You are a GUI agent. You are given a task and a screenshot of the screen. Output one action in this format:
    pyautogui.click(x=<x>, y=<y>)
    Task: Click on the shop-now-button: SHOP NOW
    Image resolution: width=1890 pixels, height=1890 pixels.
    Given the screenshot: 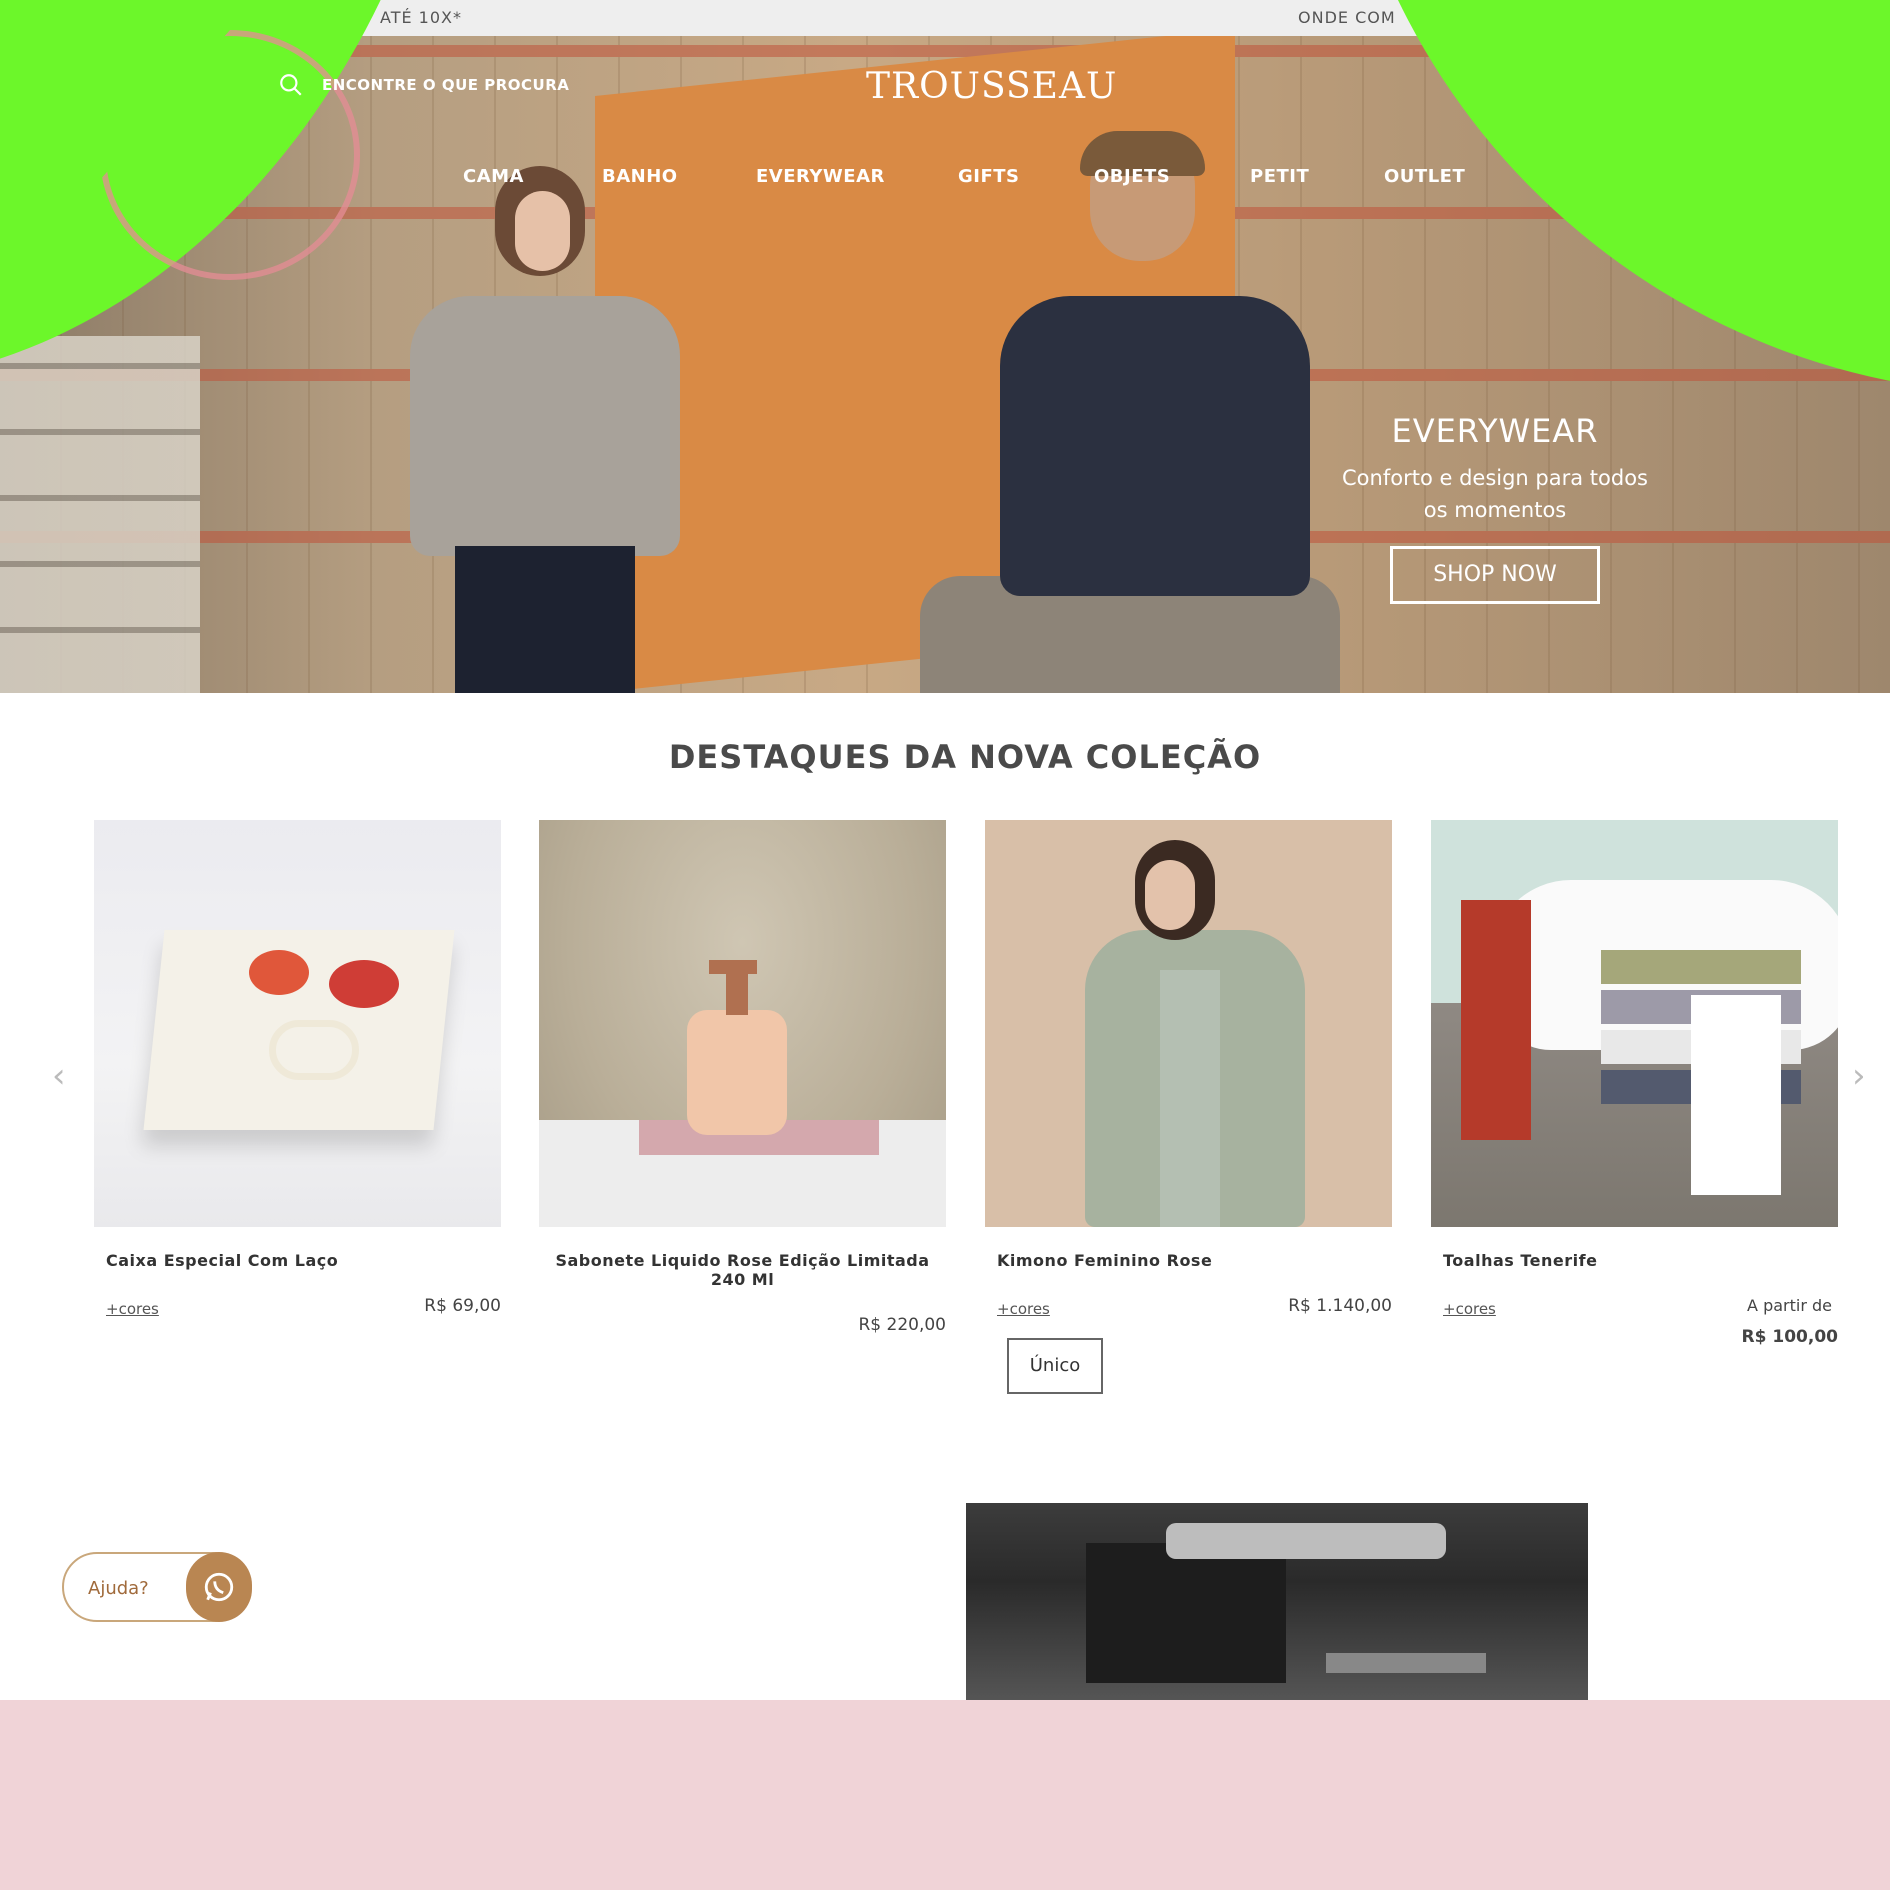 What is the action you would take?
    pyautogui.click(x=1495, y=575)
    